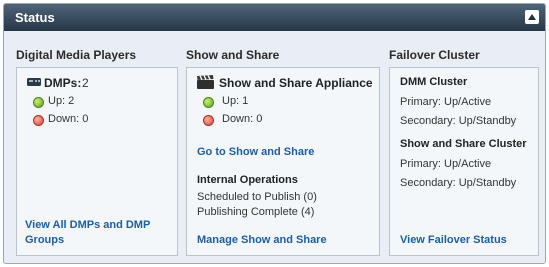 This screenshot has height=267, width=549. I want to click on dmps-count: 2, so click(85, 83).